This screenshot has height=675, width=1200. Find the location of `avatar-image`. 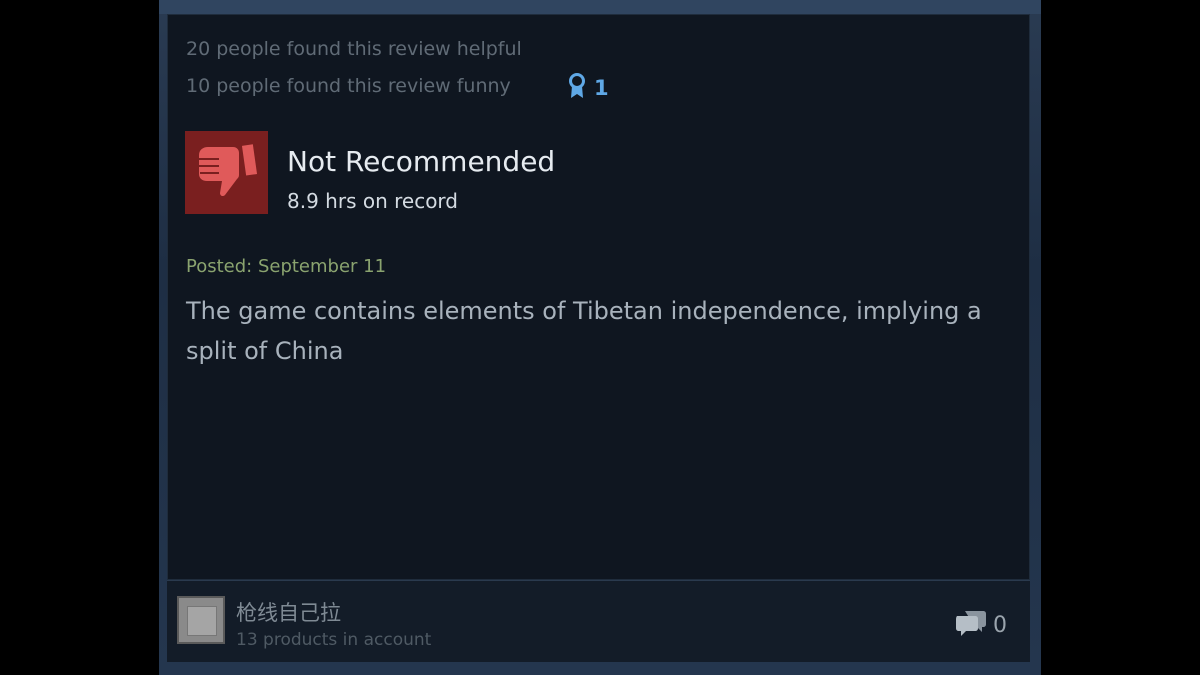

avatar-image is located at coordinates (202, 621).